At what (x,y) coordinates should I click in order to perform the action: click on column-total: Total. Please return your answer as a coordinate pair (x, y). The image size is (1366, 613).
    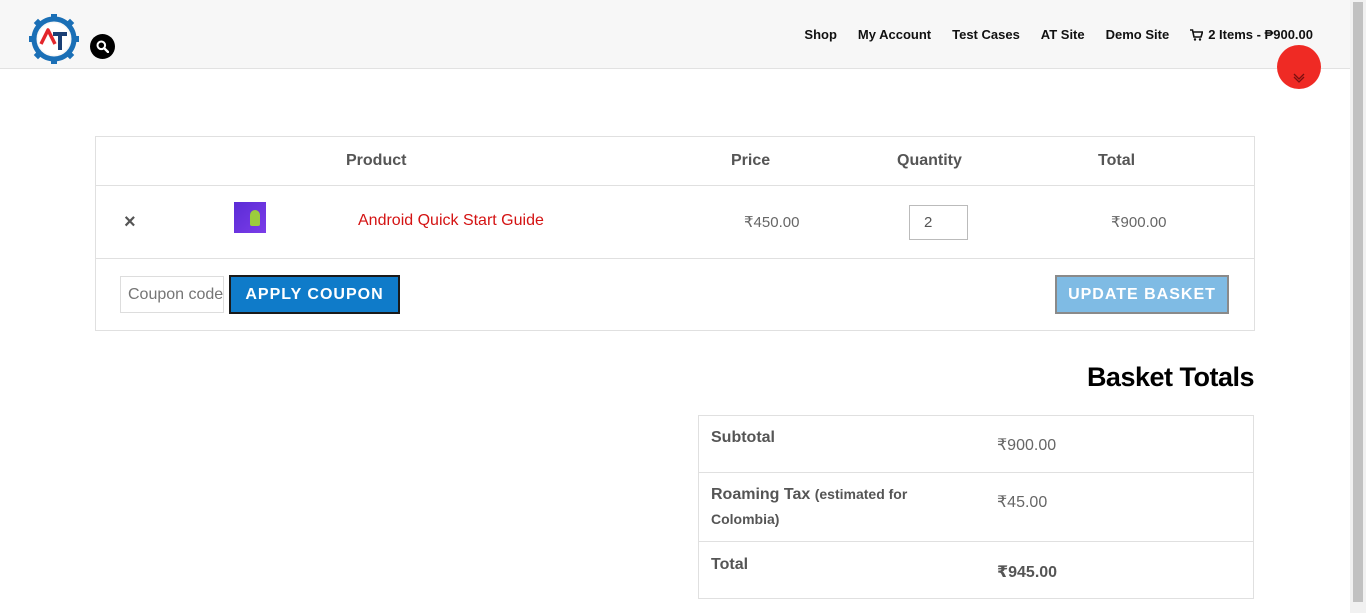
    Looking at the image, I should click on (1117, 160).